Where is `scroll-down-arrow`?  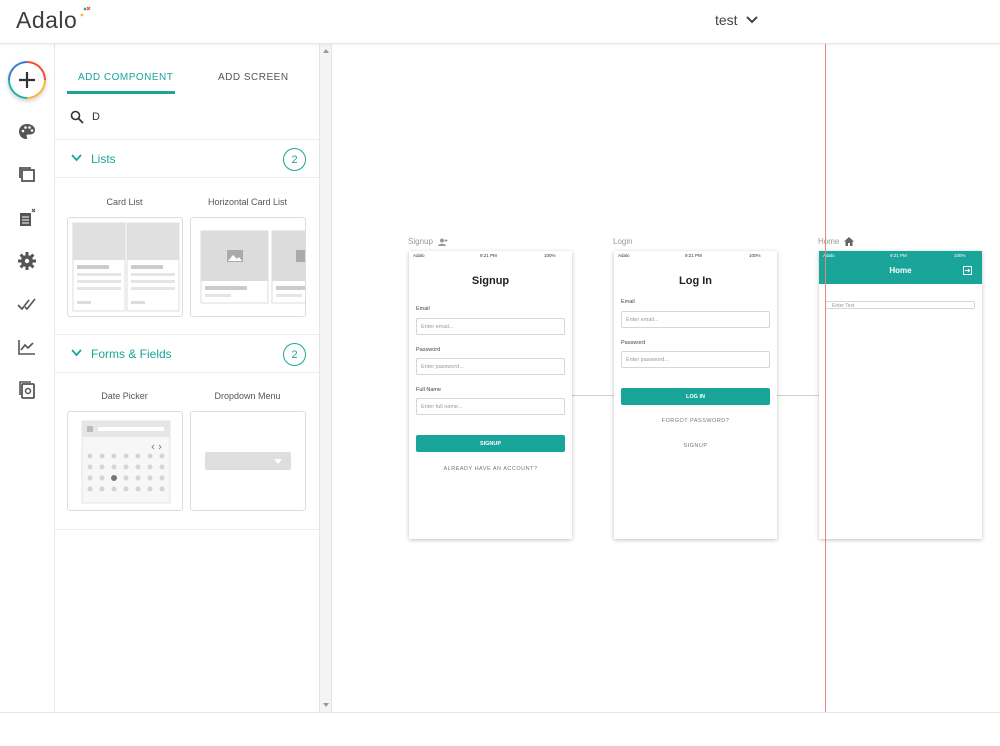 scroll-down-arrow is located at coordinates (326, 705).